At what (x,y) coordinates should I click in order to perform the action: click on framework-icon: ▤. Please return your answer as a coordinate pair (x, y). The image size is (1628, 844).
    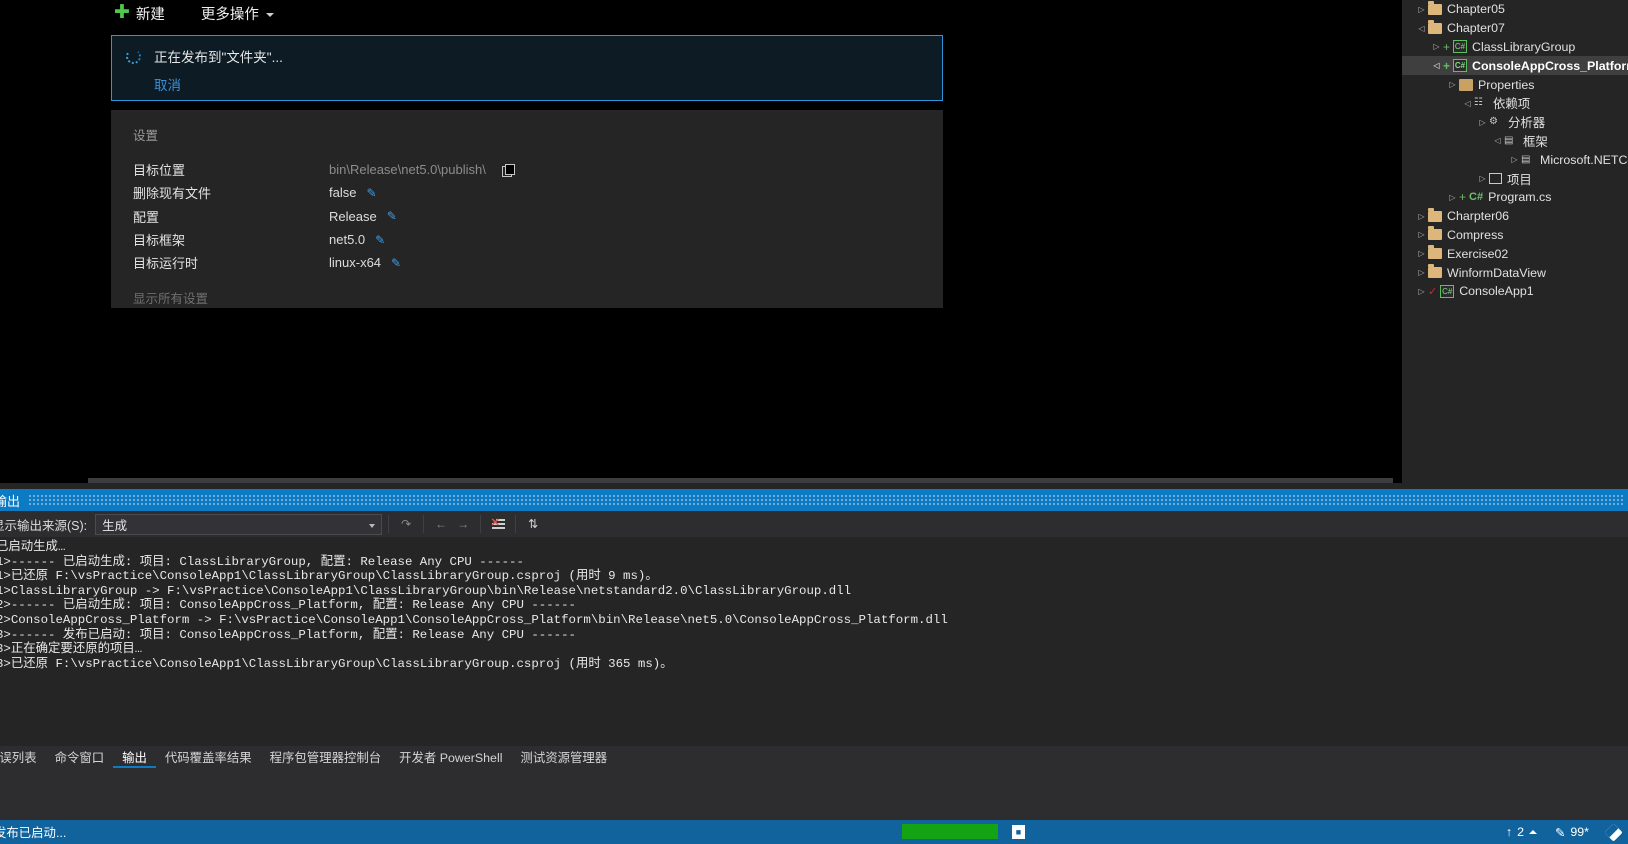
    Looking at the image, I should click on (1509, 140).